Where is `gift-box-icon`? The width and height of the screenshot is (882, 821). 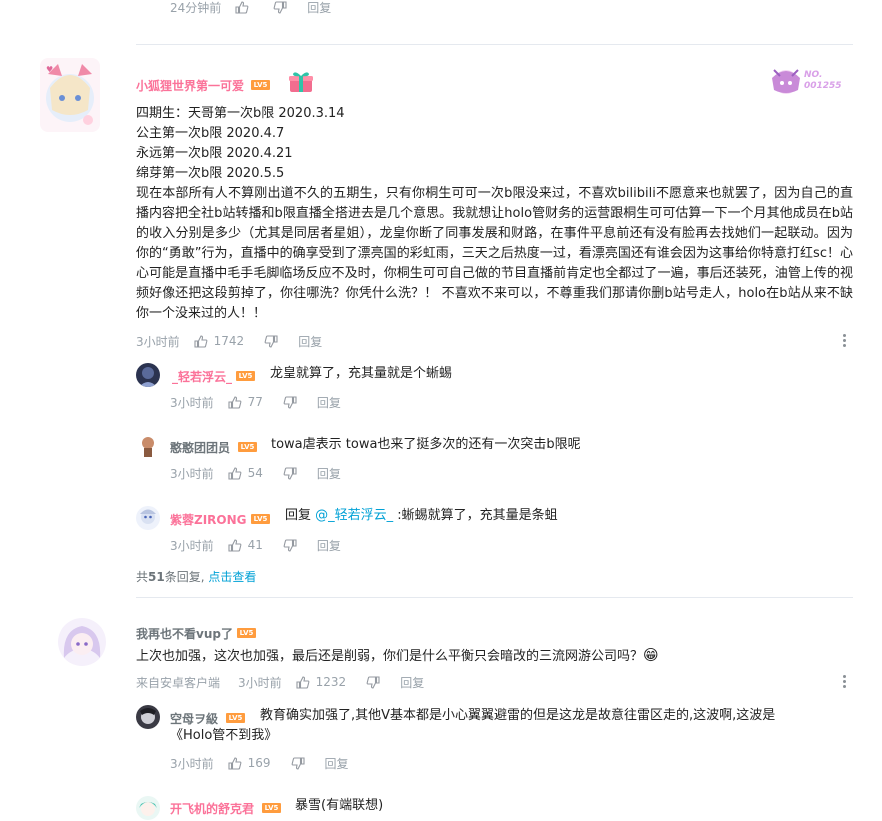
gift-box-icon is located at coordinates (301, 82).